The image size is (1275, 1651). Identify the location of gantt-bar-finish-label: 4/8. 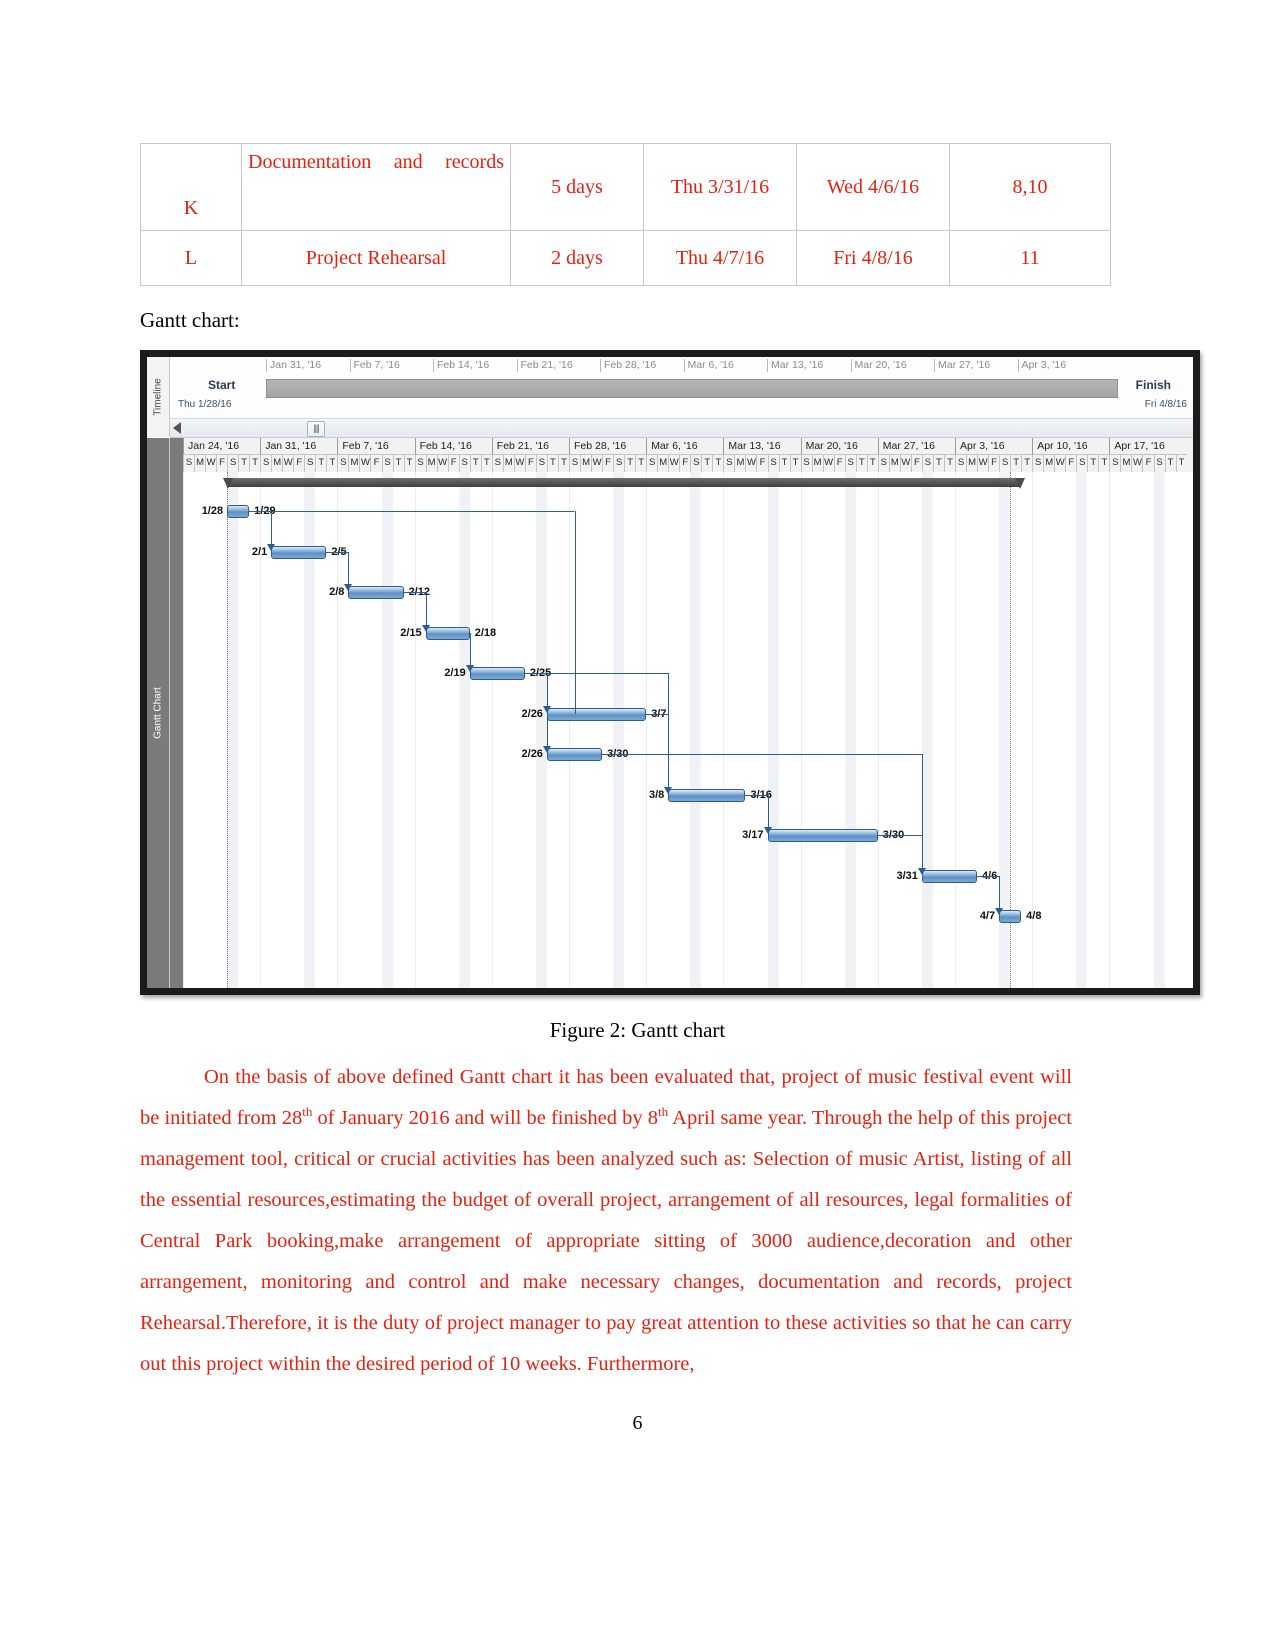
(1034, 916).